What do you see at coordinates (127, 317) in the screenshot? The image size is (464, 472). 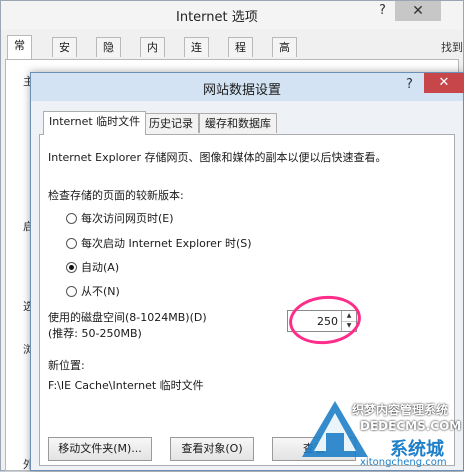 I see `disk-space-label: 使用的磁盘空间(8-1024MB)(D)` at bounding box center [127, 317].